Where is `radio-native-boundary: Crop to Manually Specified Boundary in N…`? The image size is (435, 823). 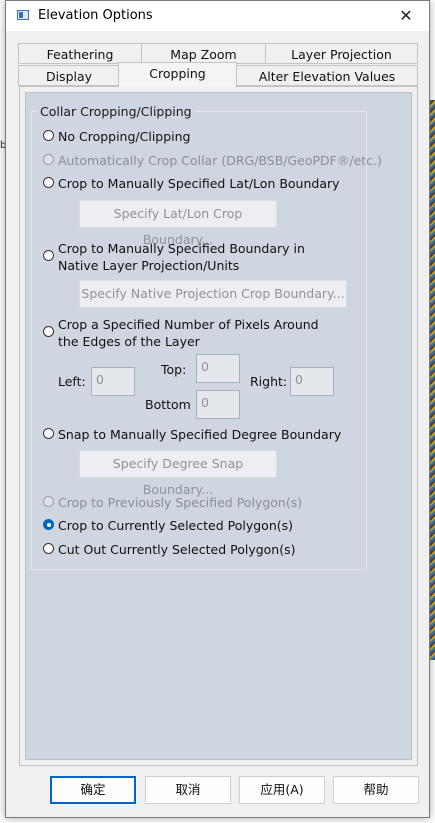
radio-native-boundary: Crop to Manually Specified Boundary in N… is located at coordinates (193, 257).